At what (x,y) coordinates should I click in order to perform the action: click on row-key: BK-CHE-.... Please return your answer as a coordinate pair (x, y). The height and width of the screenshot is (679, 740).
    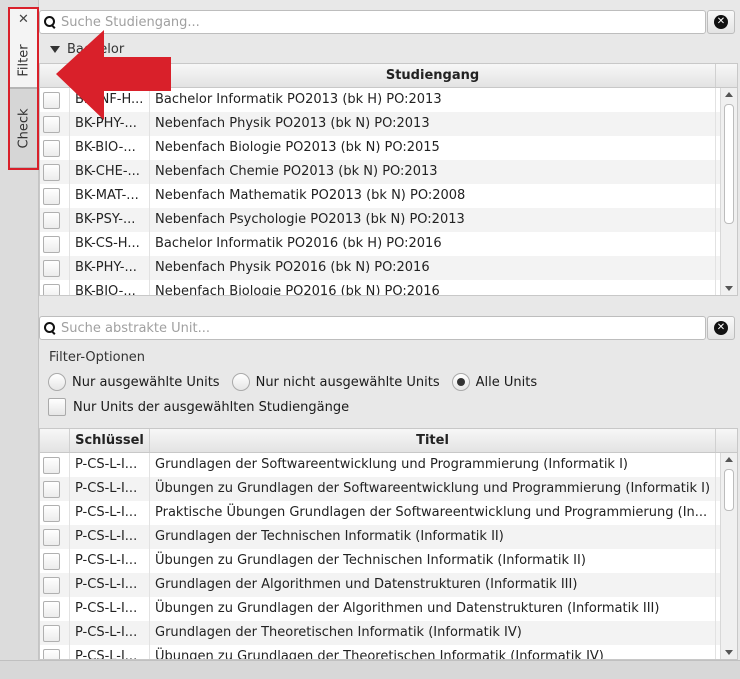
    Looking at the image, I should click on (110, 172).